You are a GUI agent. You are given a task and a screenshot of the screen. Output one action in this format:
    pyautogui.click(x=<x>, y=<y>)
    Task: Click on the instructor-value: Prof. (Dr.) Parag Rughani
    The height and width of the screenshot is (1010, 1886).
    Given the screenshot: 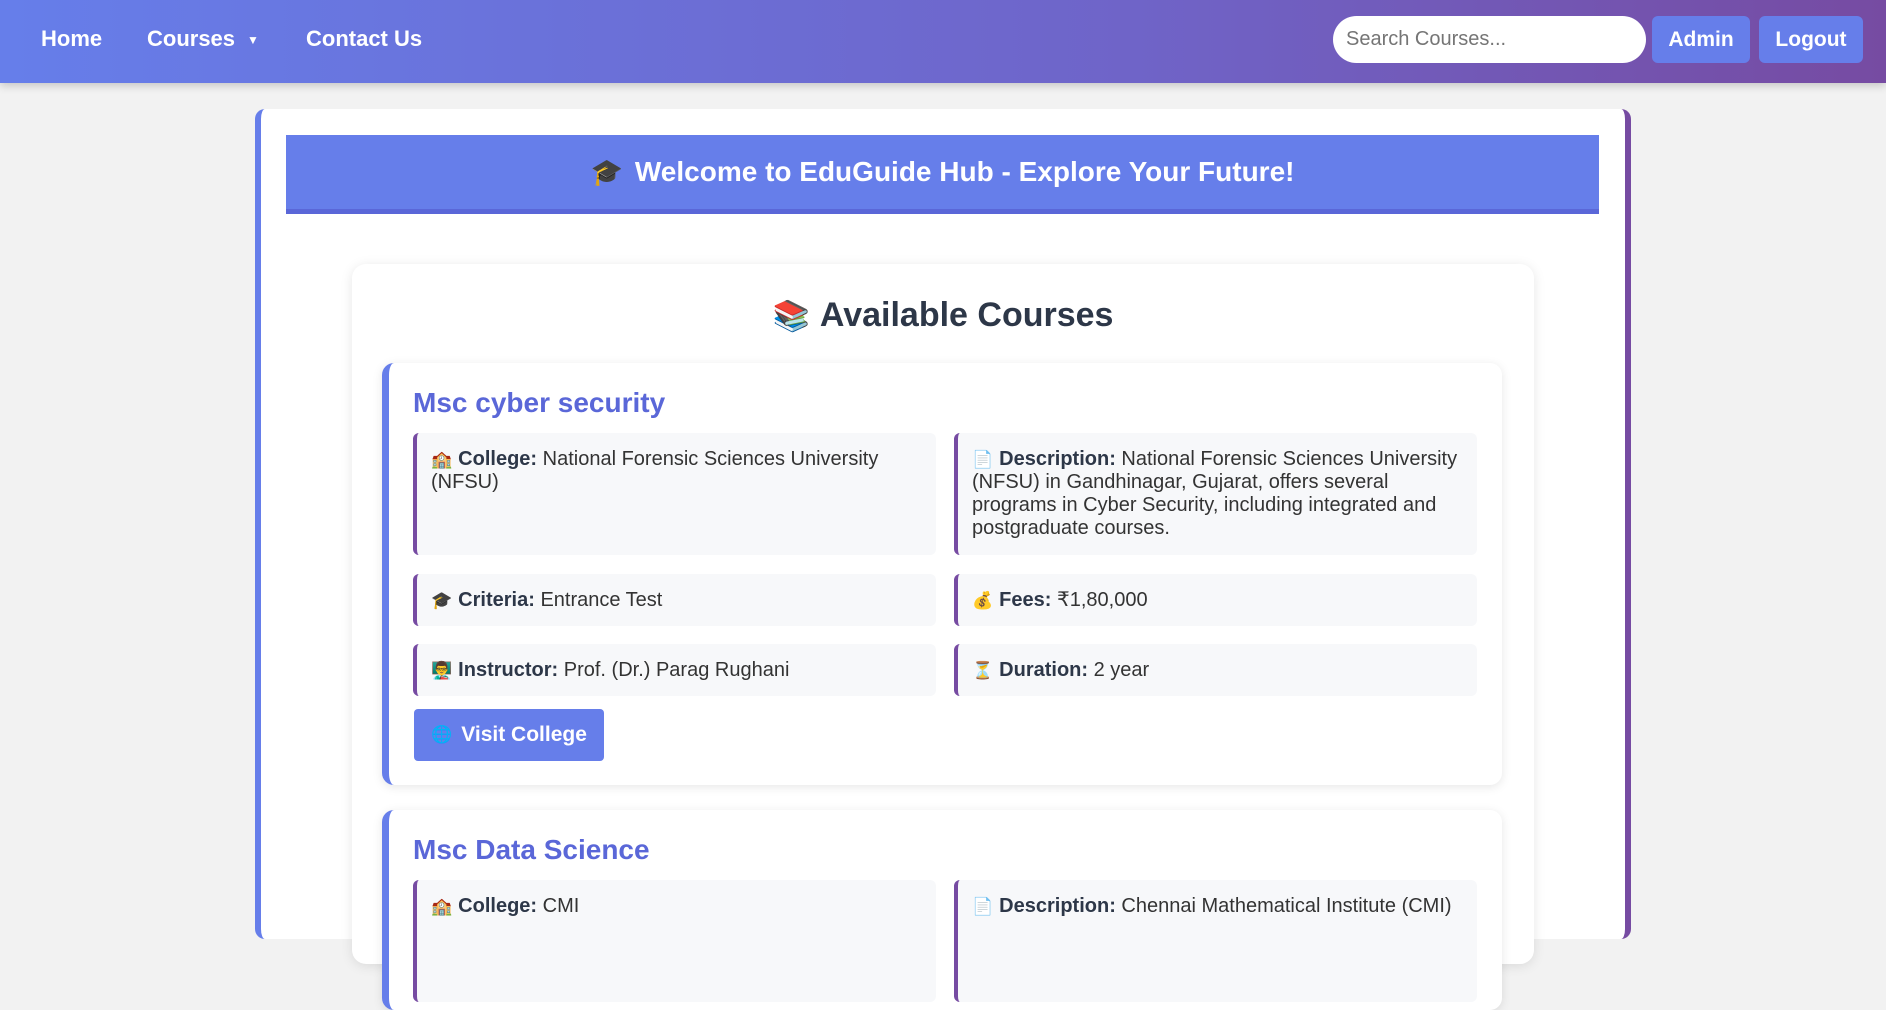 What is the action you would take?
    pyautogui.click(x=676, y=670)
    